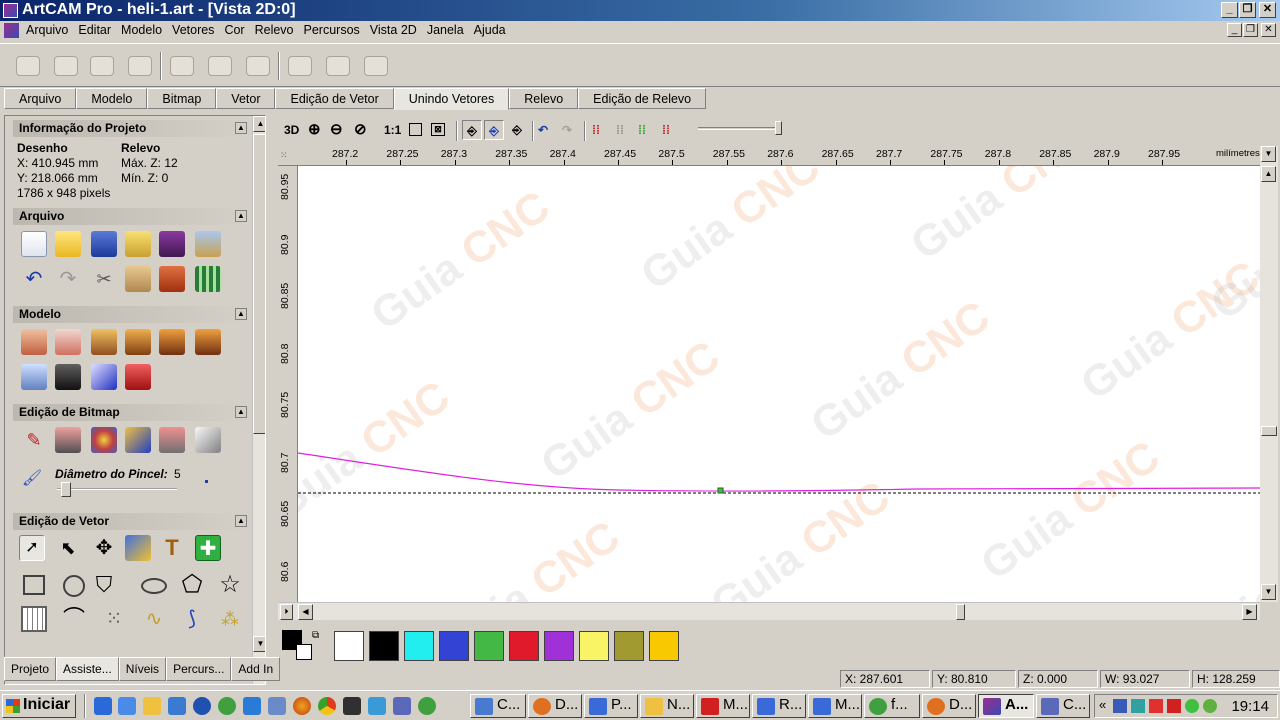 Image resolution: width=1280 pixels, height=720 pixels. Describe the element at coordinates (778, 128) in the screenshot. I see `shading-slider` at that location.